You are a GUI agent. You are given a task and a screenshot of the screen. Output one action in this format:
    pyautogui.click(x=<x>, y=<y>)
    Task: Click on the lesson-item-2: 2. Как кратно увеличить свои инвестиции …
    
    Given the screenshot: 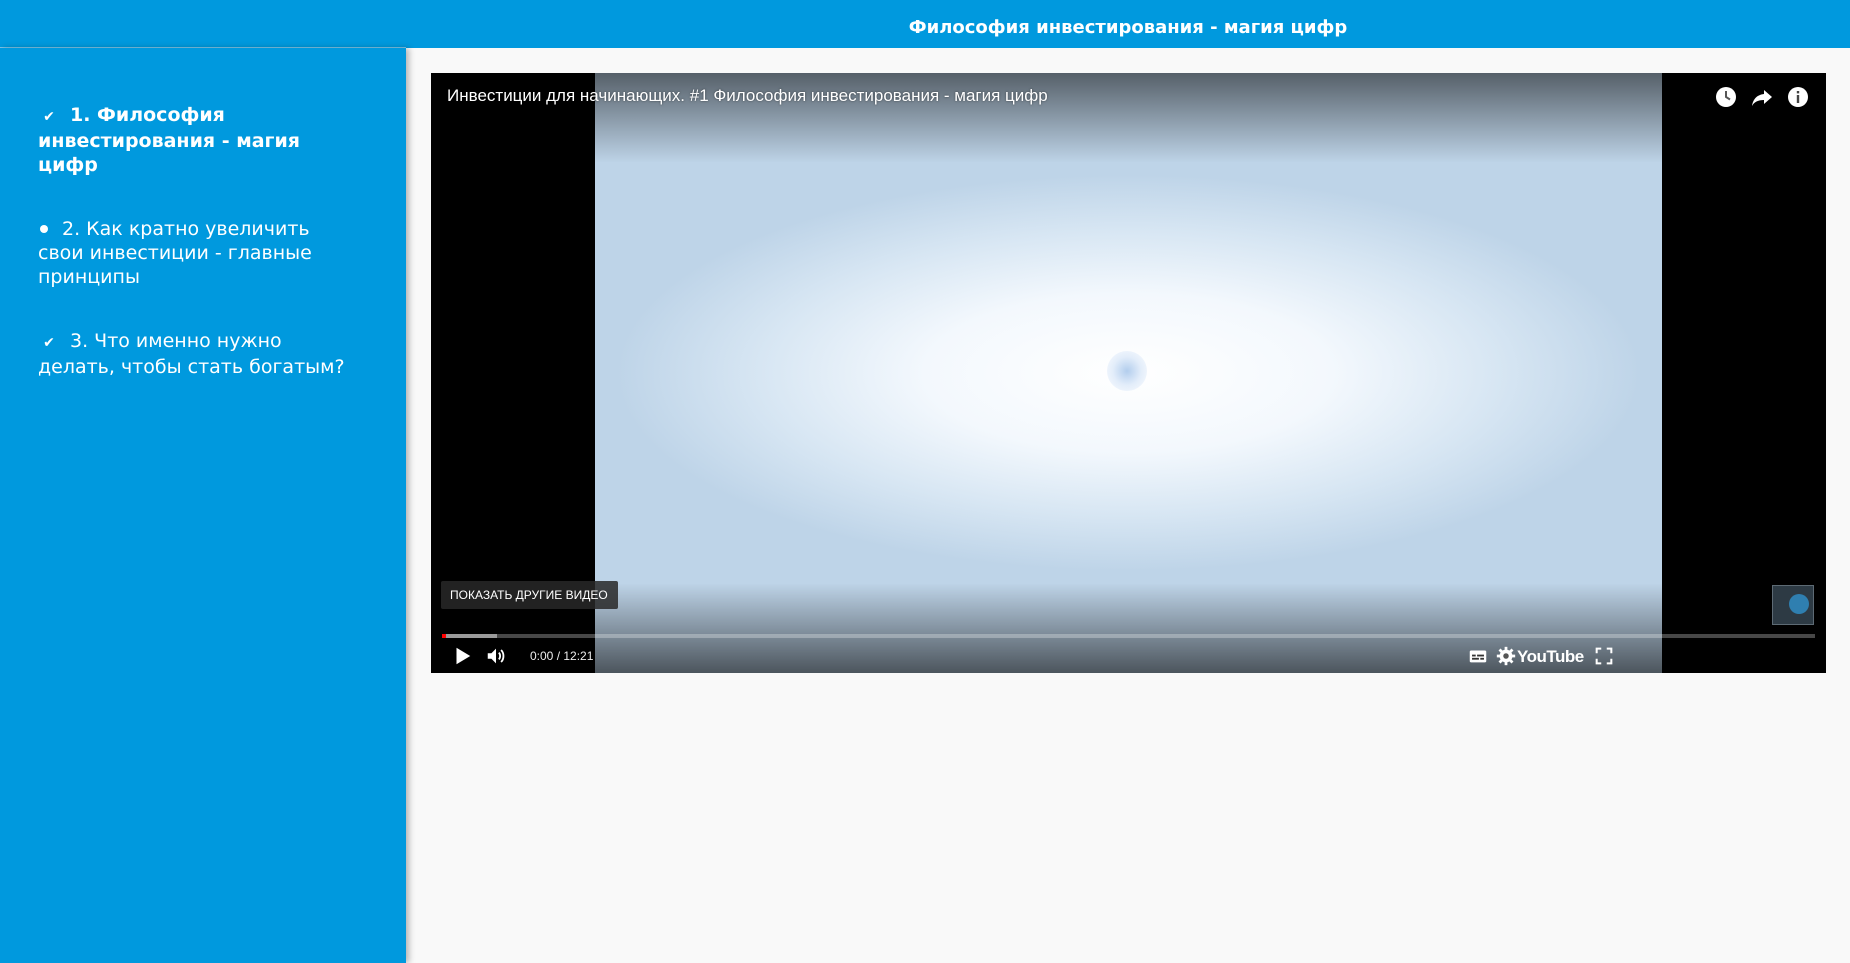 What is the action you would take?
    pyautogui.click(x=199, y=253)
    